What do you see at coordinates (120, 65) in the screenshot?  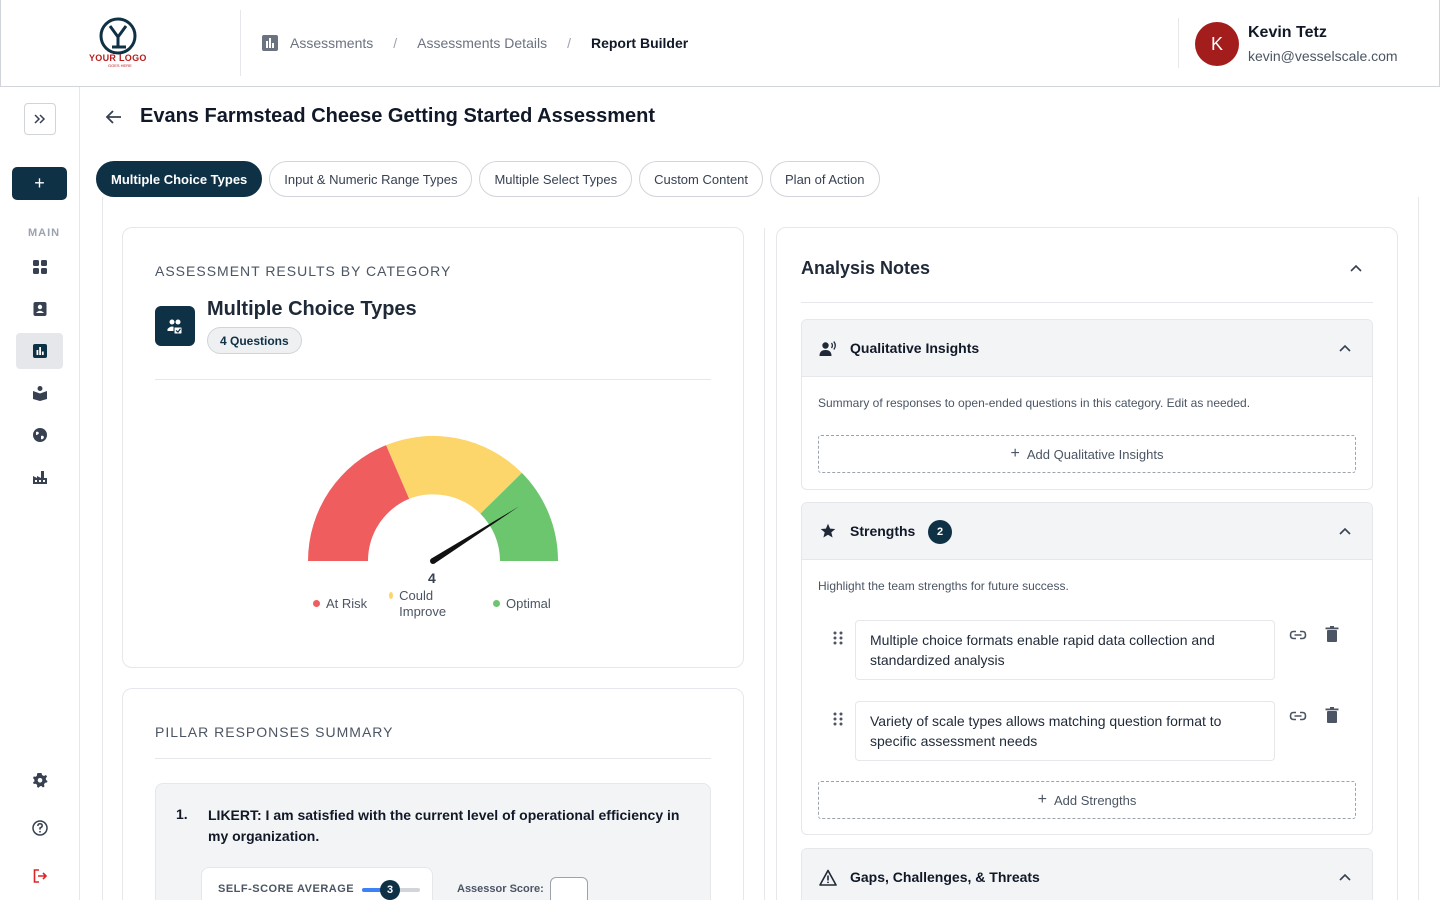 I see `logo-subtext: GOES HERE` at bounding box center [120, 65].